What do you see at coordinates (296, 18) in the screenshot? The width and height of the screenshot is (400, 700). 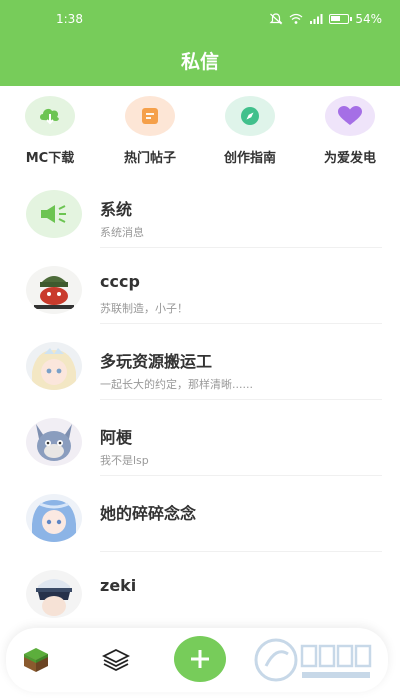 I see `wifi-icon` at bounding box center [296, 18].